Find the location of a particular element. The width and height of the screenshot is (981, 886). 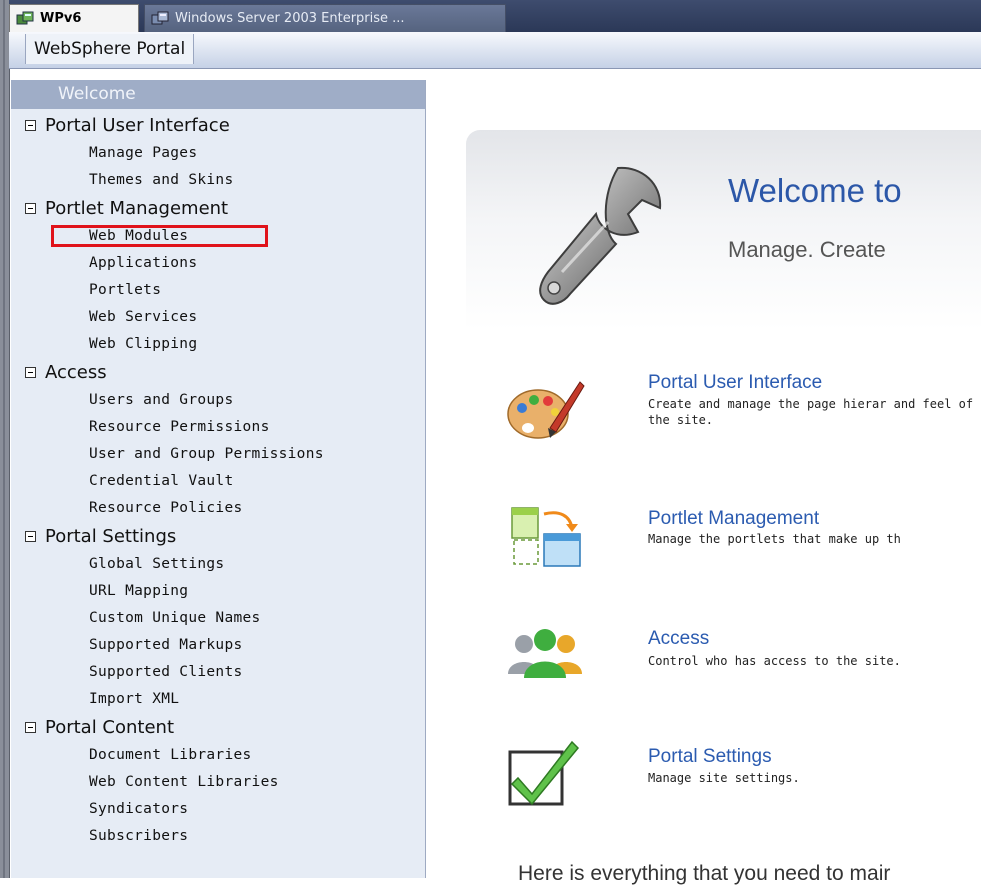

highlight-box is located at coordinates (159, 236).